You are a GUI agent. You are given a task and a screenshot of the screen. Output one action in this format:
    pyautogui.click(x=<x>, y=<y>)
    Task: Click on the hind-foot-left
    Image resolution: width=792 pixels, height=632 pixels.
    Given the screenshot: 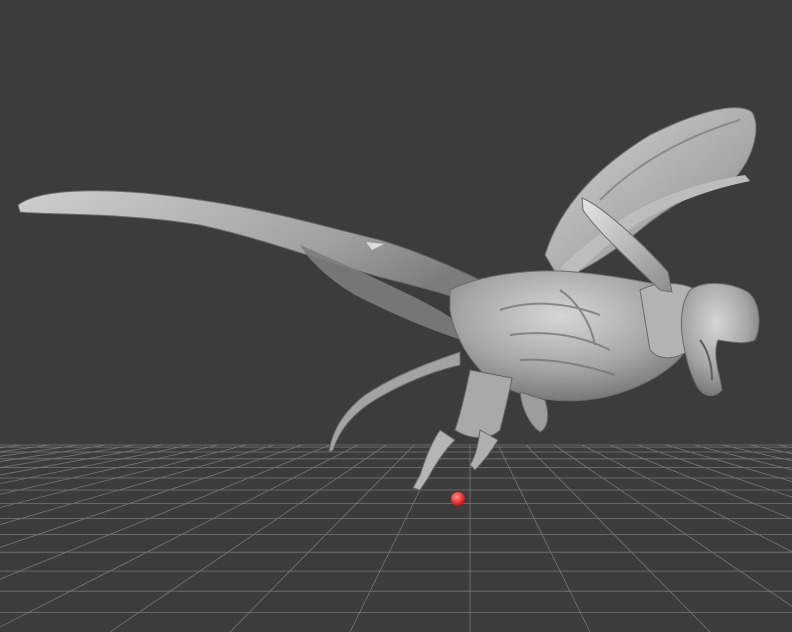 What is the action you would take?
    pyautogui.click(x=434, y=460)
    